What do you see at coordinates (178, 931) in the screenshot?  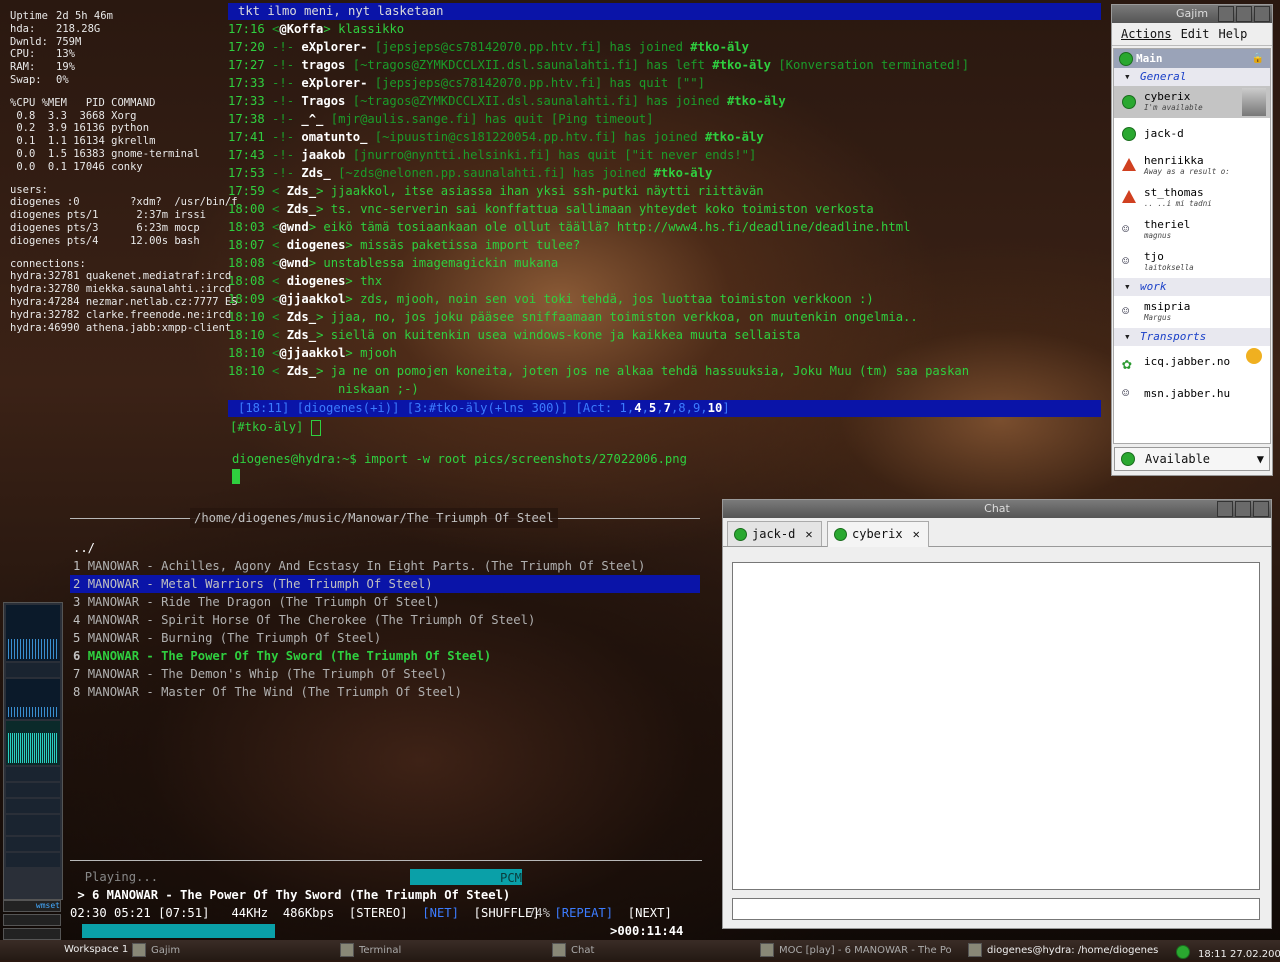 I see `moc-progress-bar` at bounding box center [178, 931].